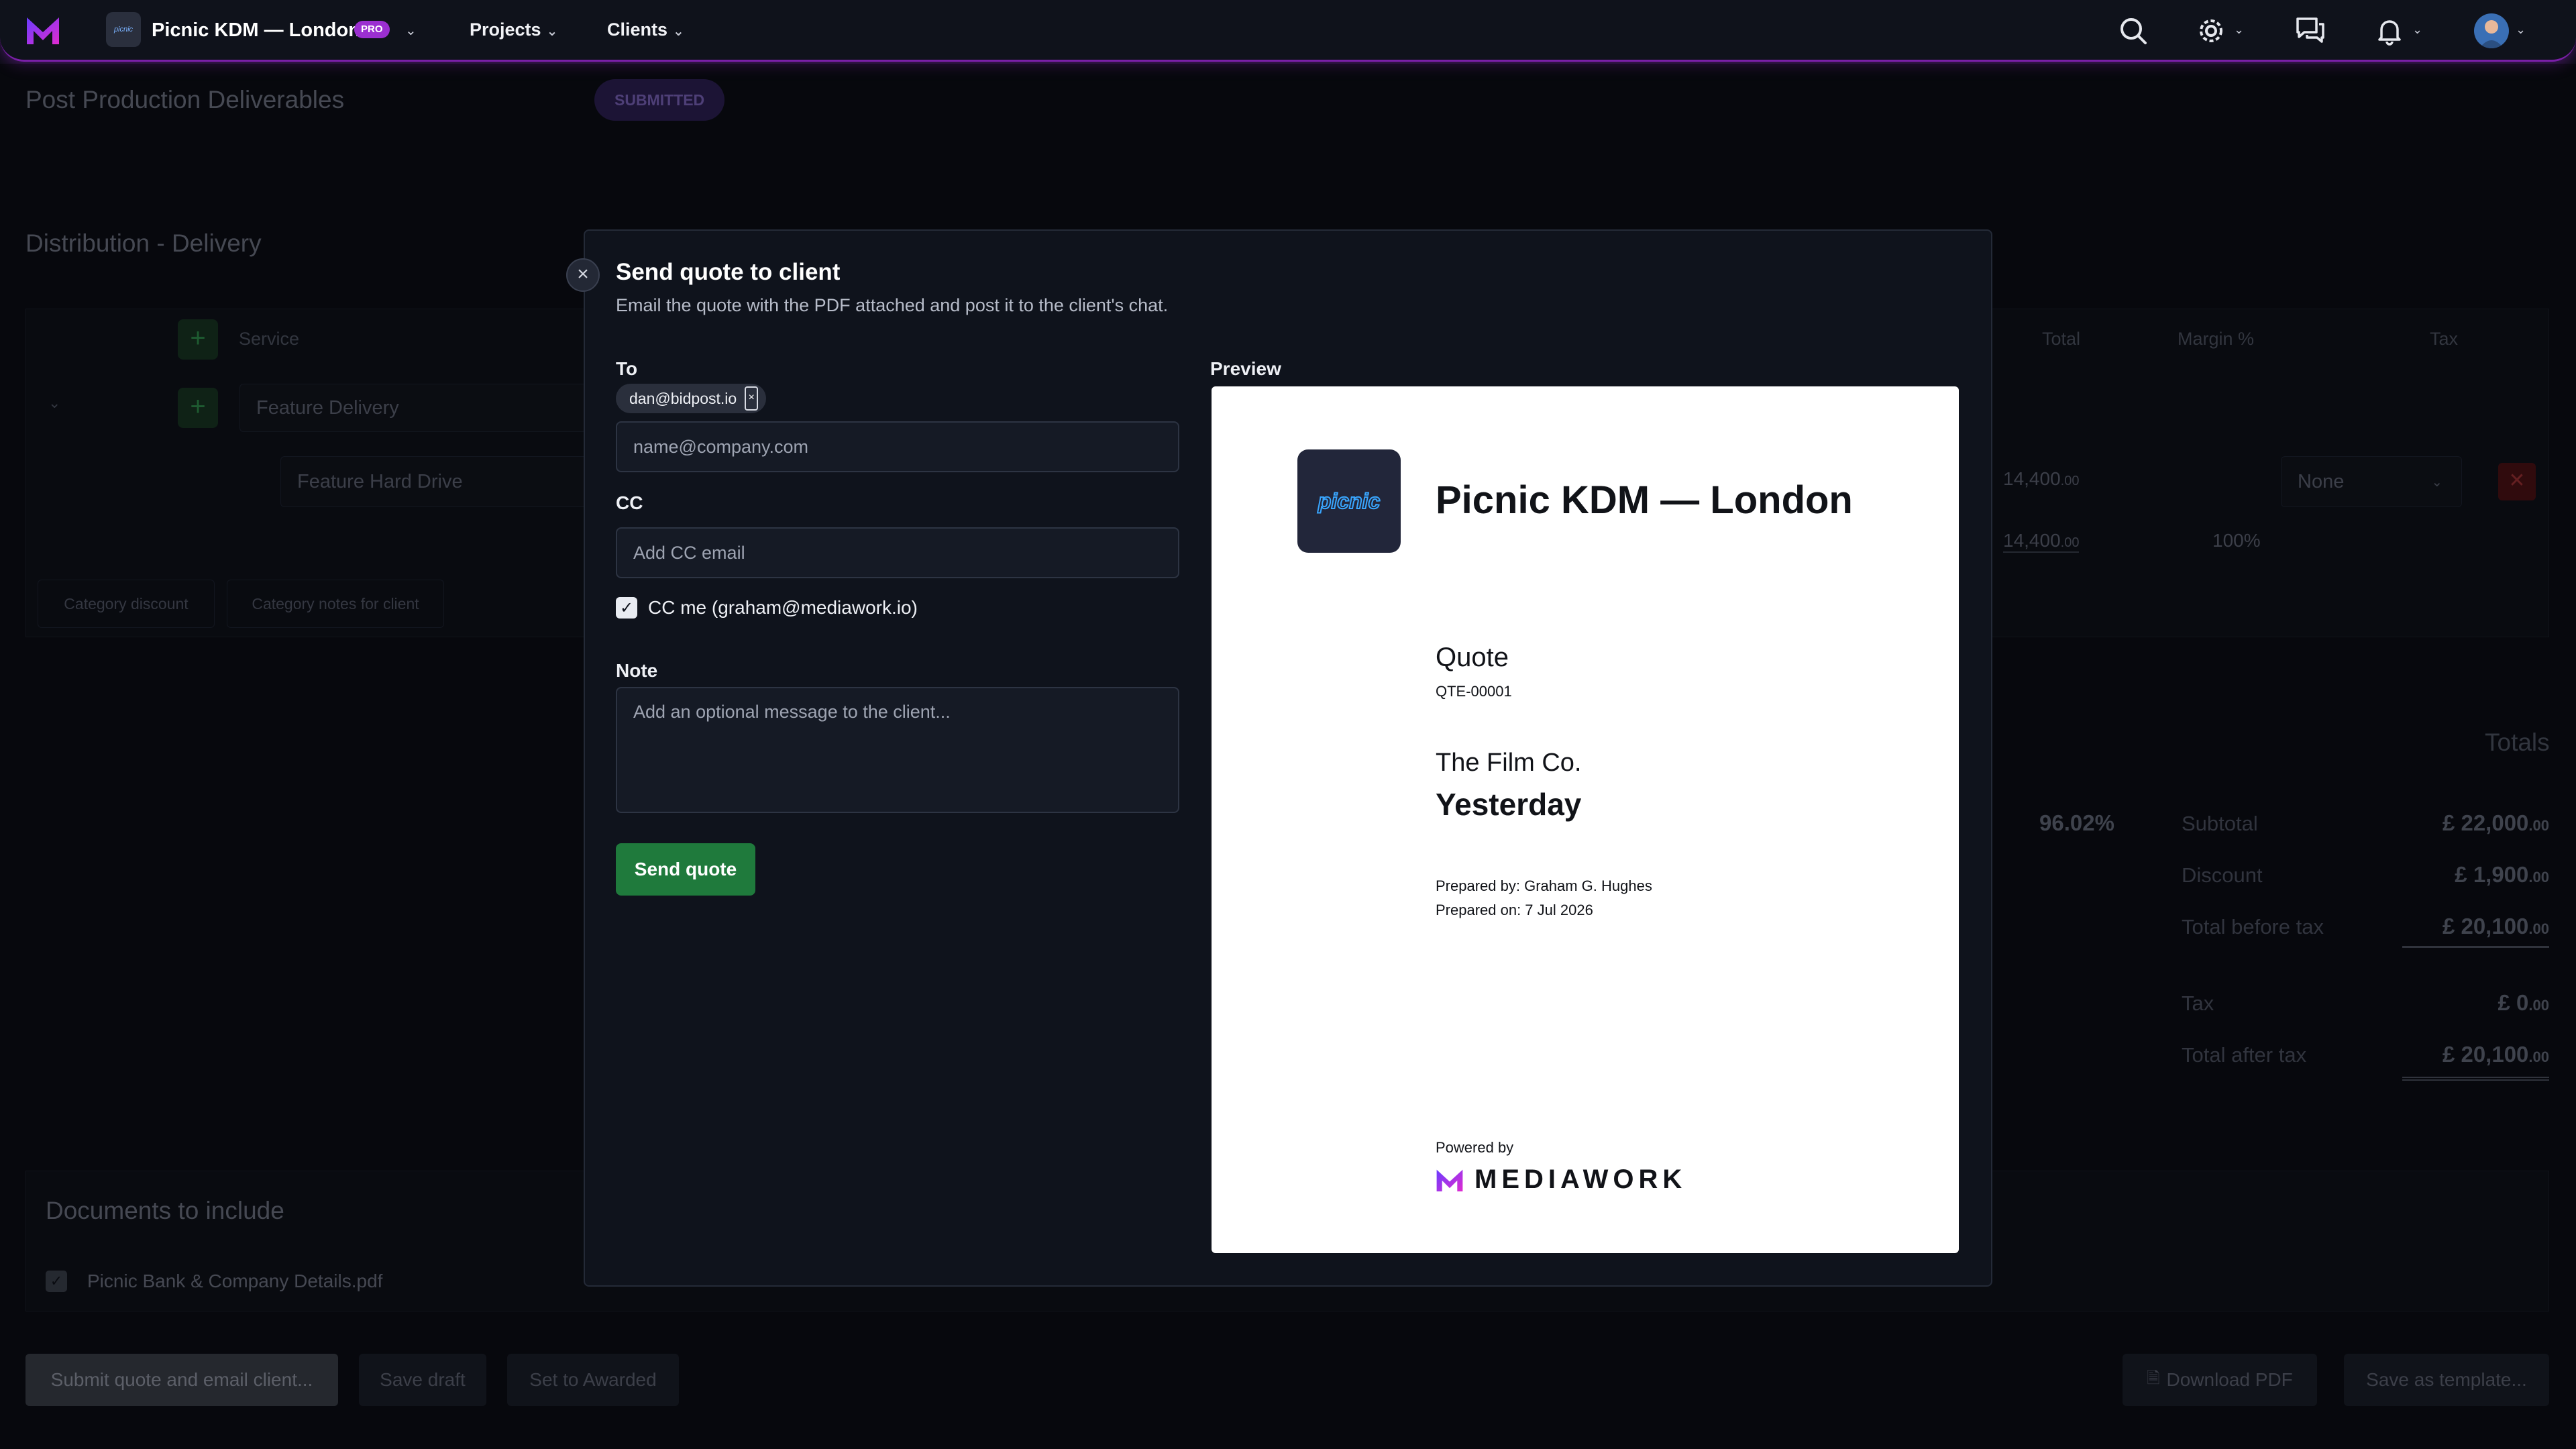 The image size is (2576, 1449). What do you see at coordinates (629, 502) in the screenshot?
I see `cc-label: CC` at bounding box center [629, 502].